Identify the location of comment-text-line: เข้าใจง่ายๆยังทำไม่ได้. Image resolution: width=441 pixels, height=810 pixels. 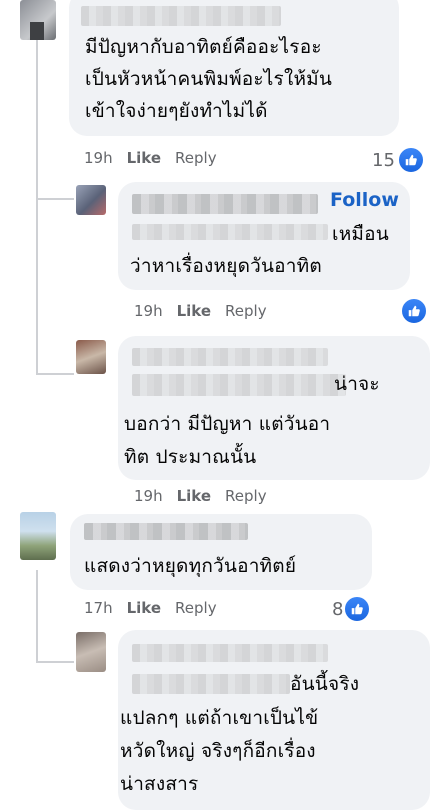
(176, 111).